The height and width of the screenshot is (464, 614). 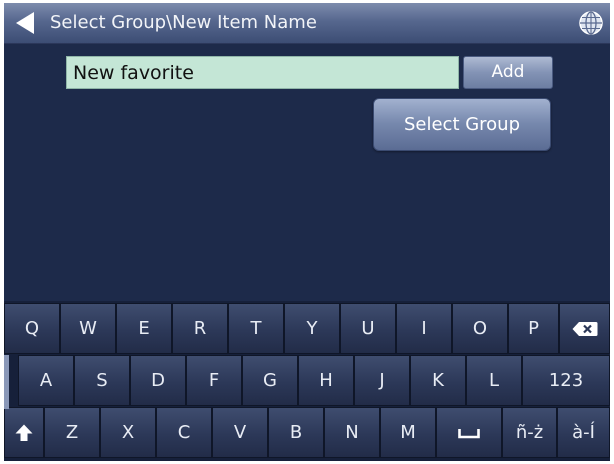 I want to click on title-bar: Select Group\New Item Name, so click(x=307, y=23).